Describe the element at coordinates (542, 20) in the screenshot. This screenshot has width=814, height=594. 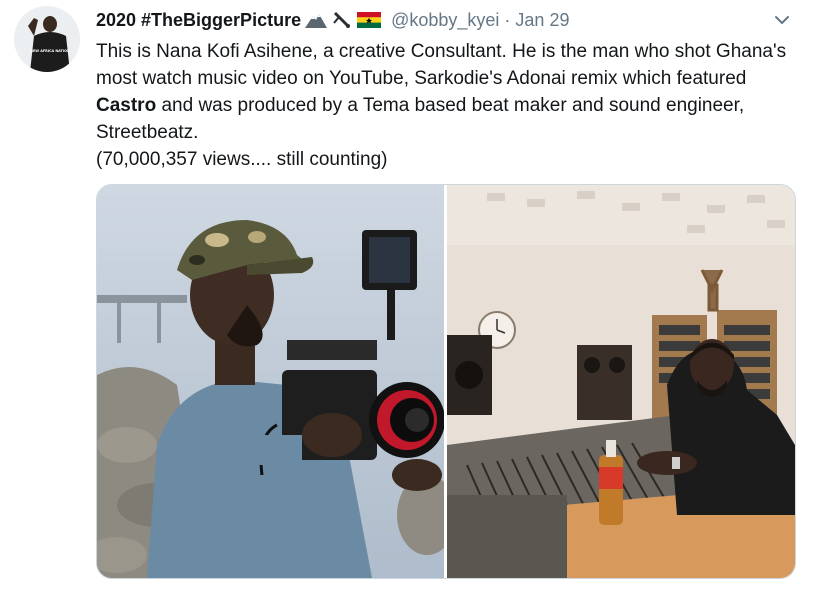
I see `tweet-date: Jan 29` at that location.